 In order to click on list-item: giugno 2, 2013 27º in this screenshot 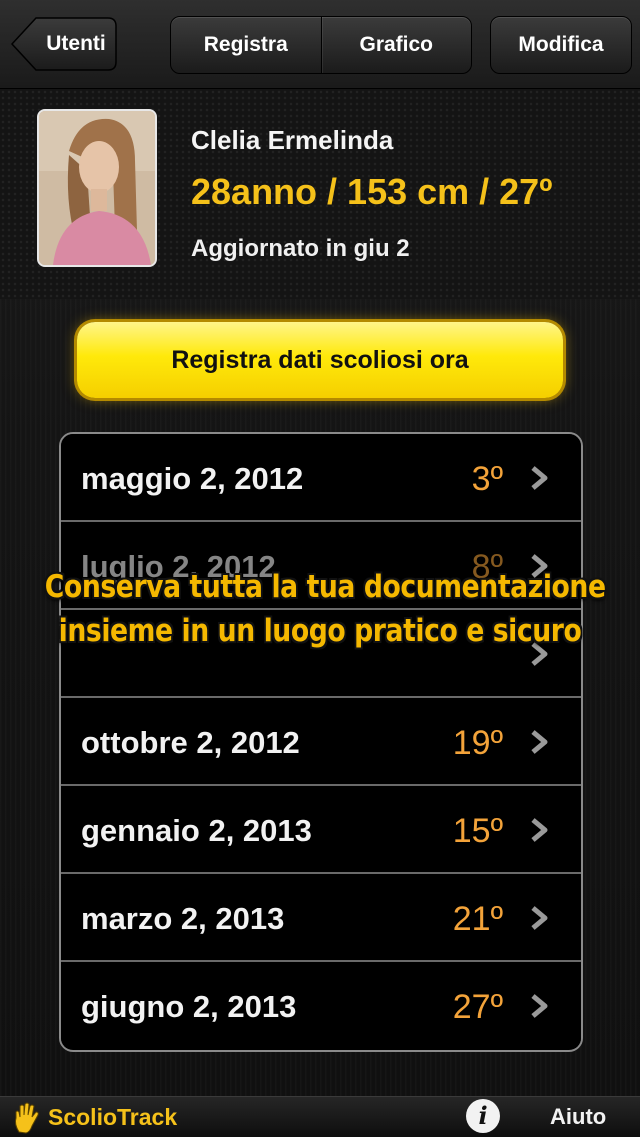, I will do `click(321, 1005)`.